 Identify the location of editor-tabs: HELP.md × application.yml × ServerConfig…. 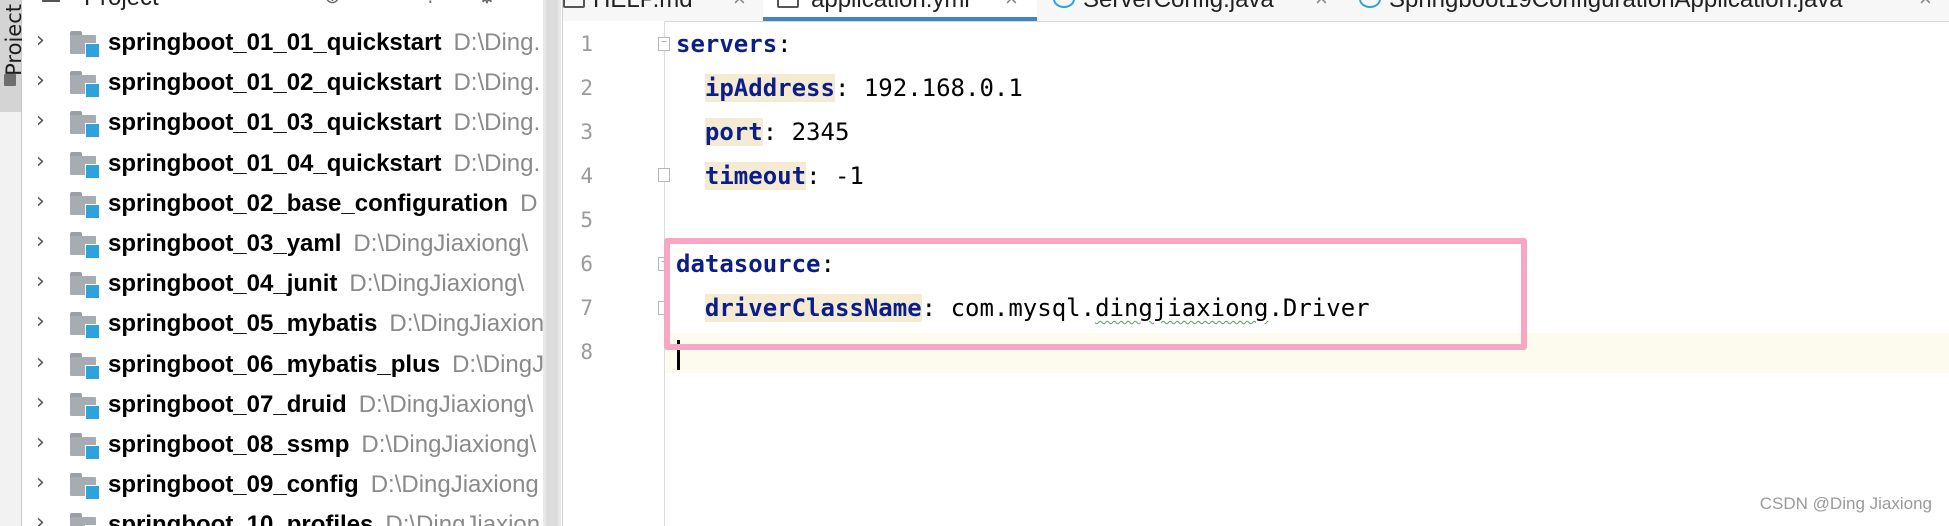
(1256, 11).